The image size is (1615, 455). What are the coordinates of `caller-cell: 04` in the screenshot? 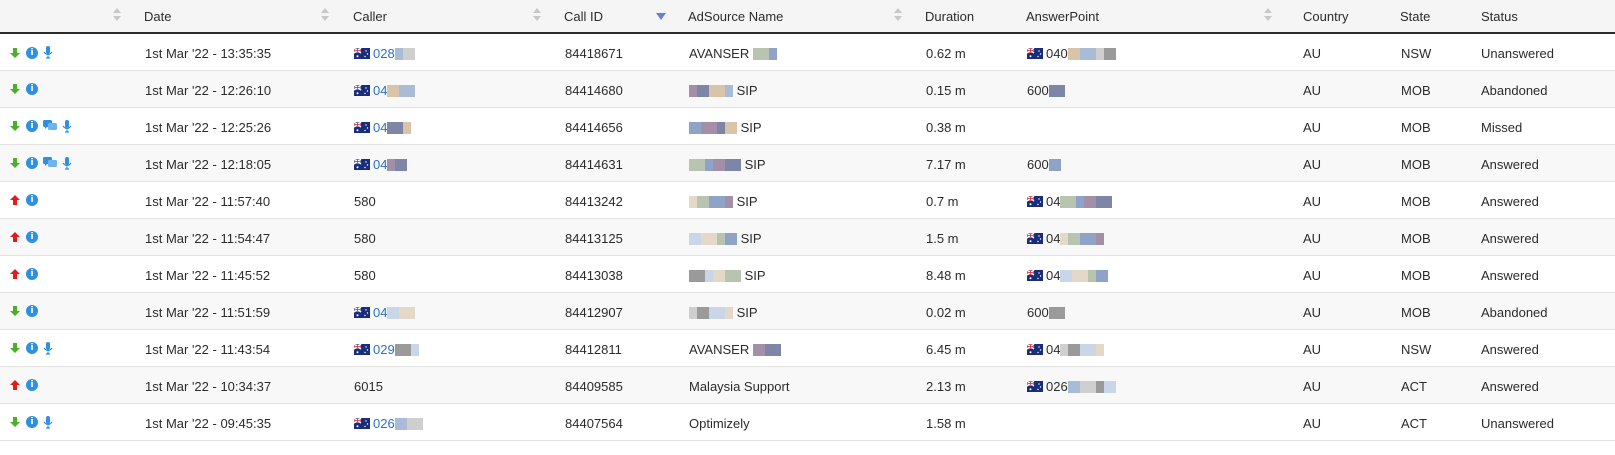 It's located at (385, 90).